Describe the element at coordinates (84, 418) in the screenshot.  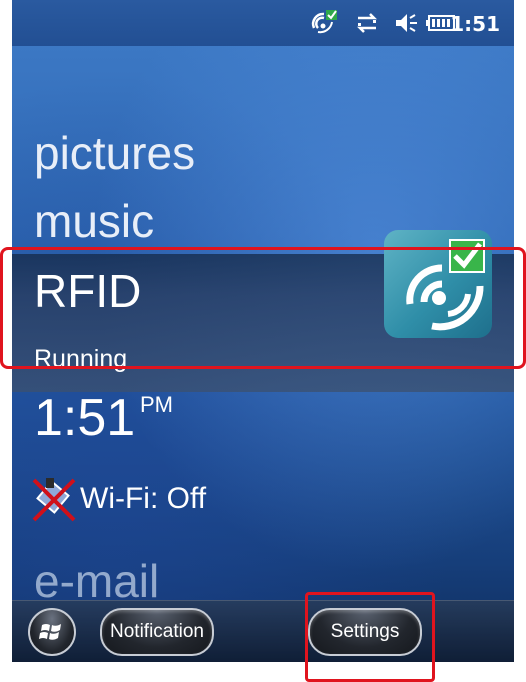
I see `home-clock: 1:51` at that location.